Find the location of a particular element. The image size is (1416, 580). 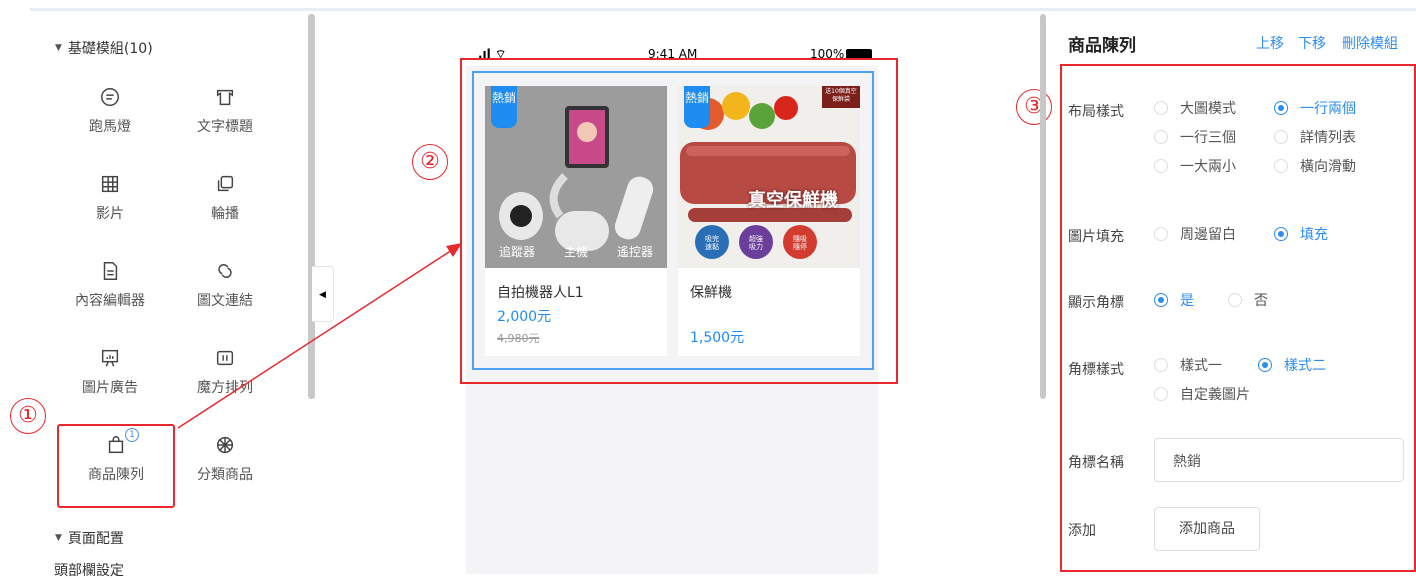

feature-pill: 隨吸隨停 is located at coordinates (800, 243).